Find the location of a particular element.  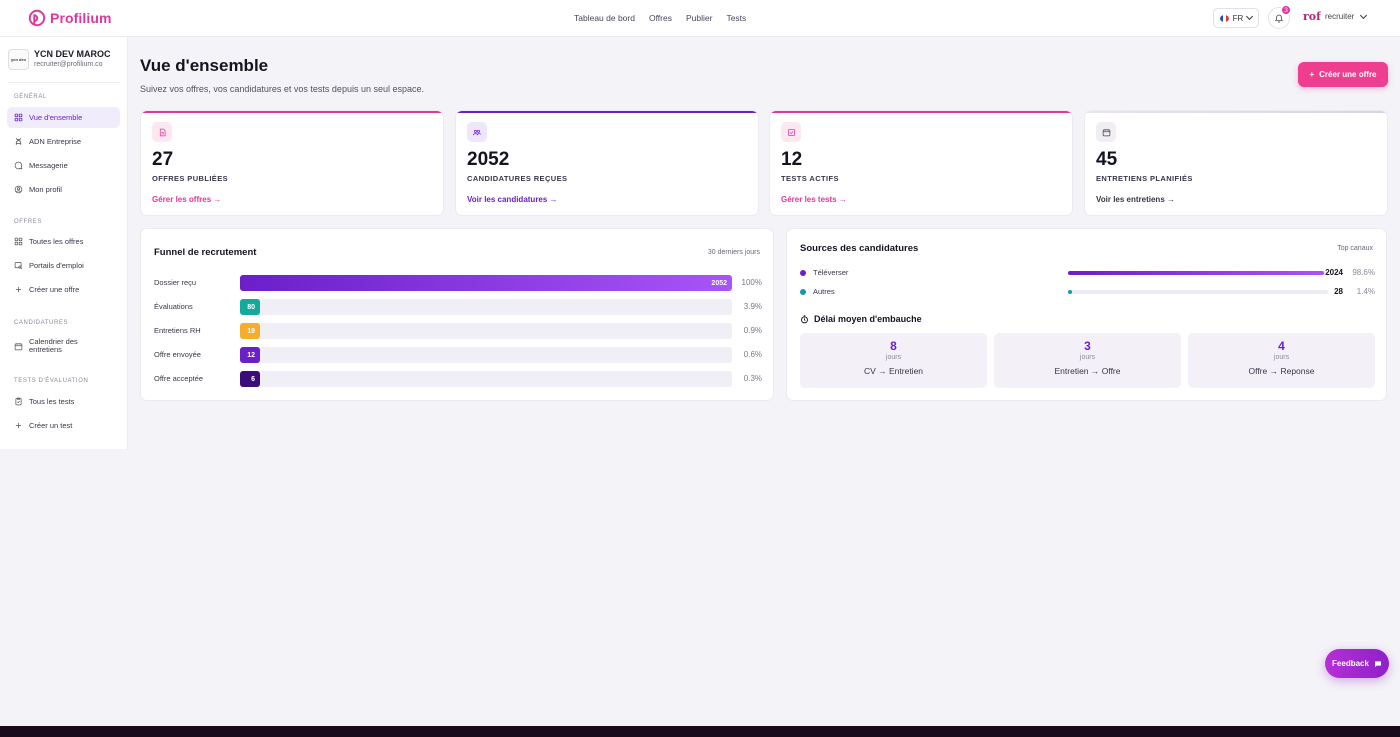

create-offer-button: + Créer une offre is located at coordinates (1343, 74).